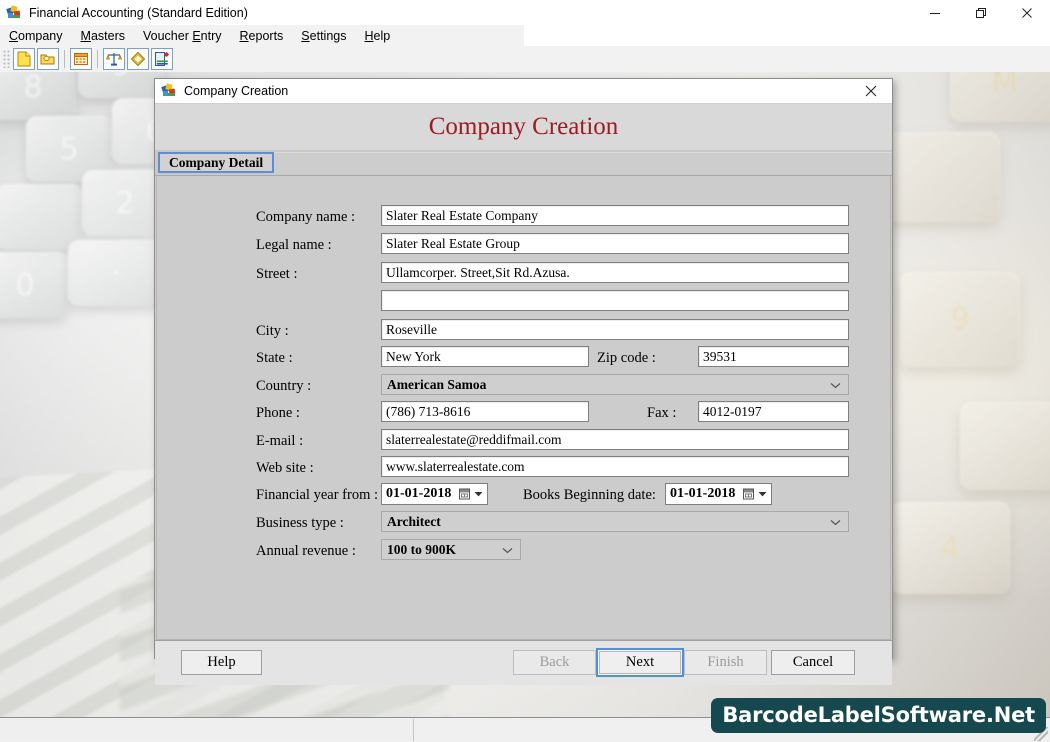 This screenshot has width=1050, height=742. What do you see at coordinates (277, 273) in the screenshot?
I see `label-street: Street :` at bounding box center [277, 273].